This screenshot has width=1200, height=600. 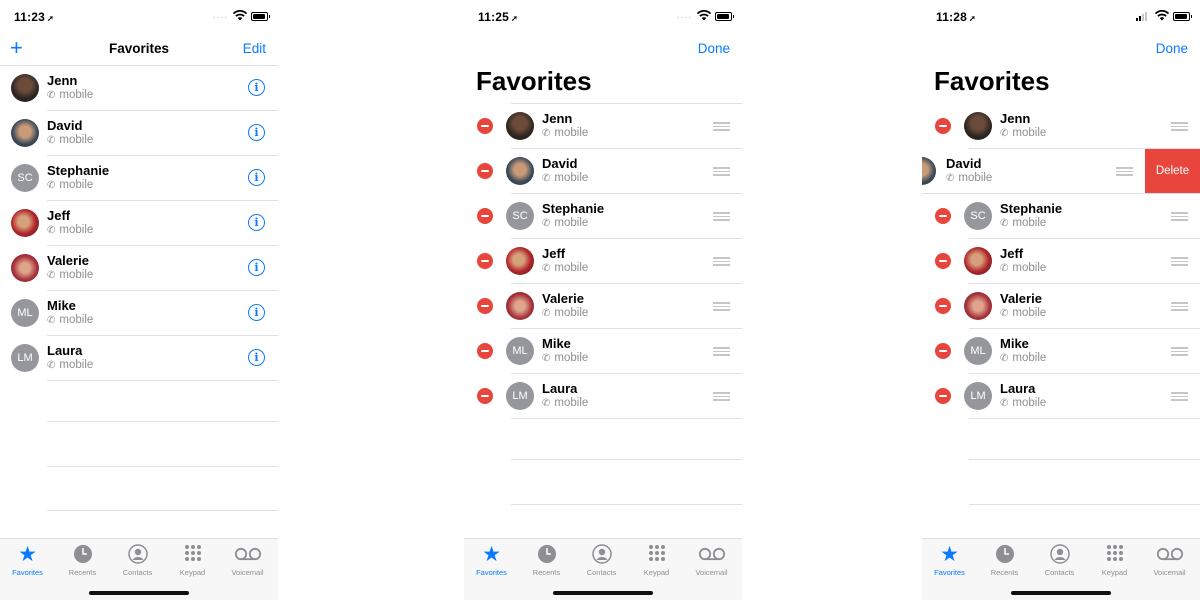 What do you see at coordinates (491, 572) in the screenshot?
I see `tab-label: Favorites` at bounding box center [491, 572].